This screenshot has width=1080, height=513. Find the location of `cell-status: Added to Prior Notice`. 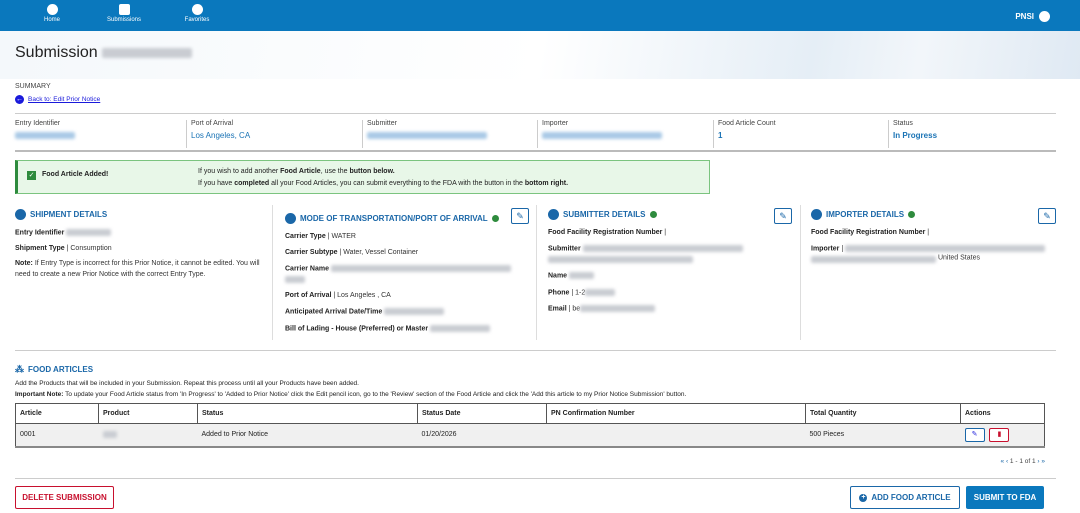

cell-status: Added to Prior Notice is located at coordinates (307, 435).